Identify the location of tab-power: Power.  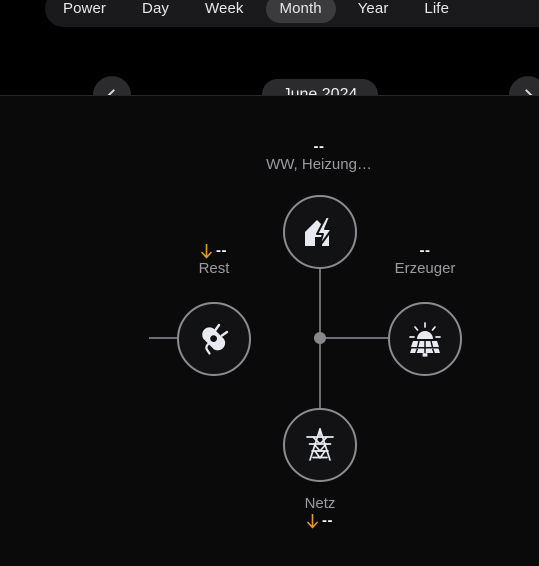
(84, 11).